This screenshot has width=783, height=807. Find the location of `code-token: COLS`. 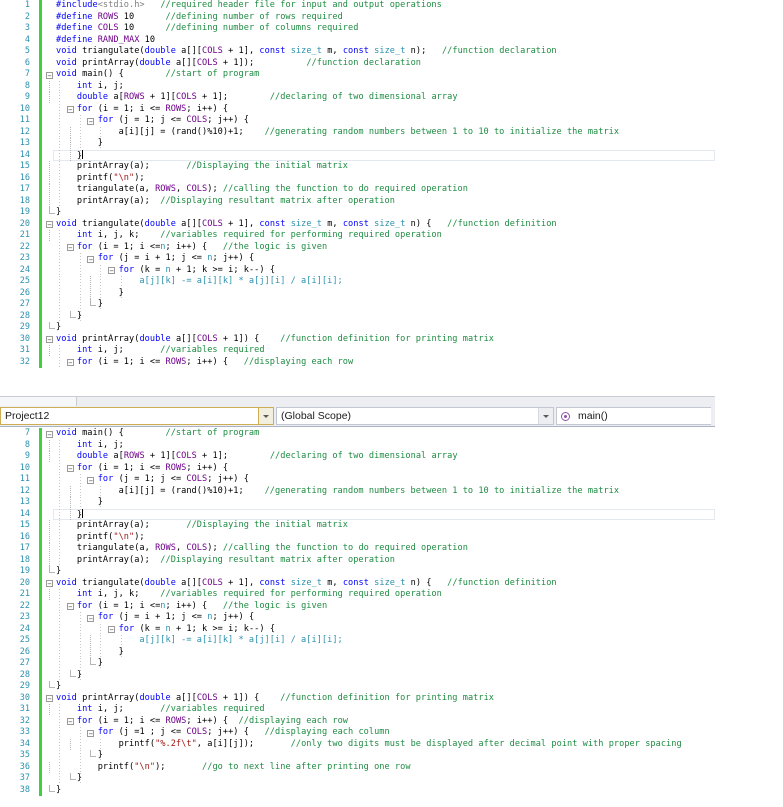

code-token: COLS is located at coordinates (212, 223).